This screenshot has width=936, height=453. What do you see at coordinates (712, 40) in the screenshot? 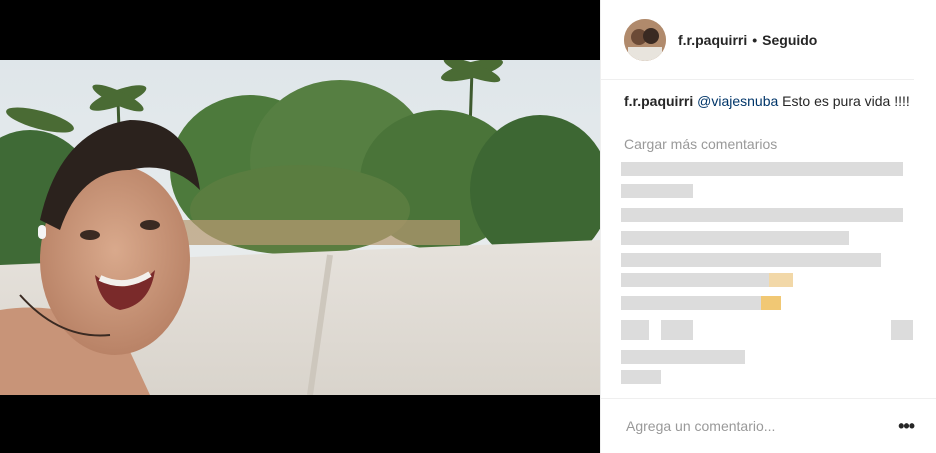
I see `author-username: f.r.paquirri` at bounding box center [712, 40].